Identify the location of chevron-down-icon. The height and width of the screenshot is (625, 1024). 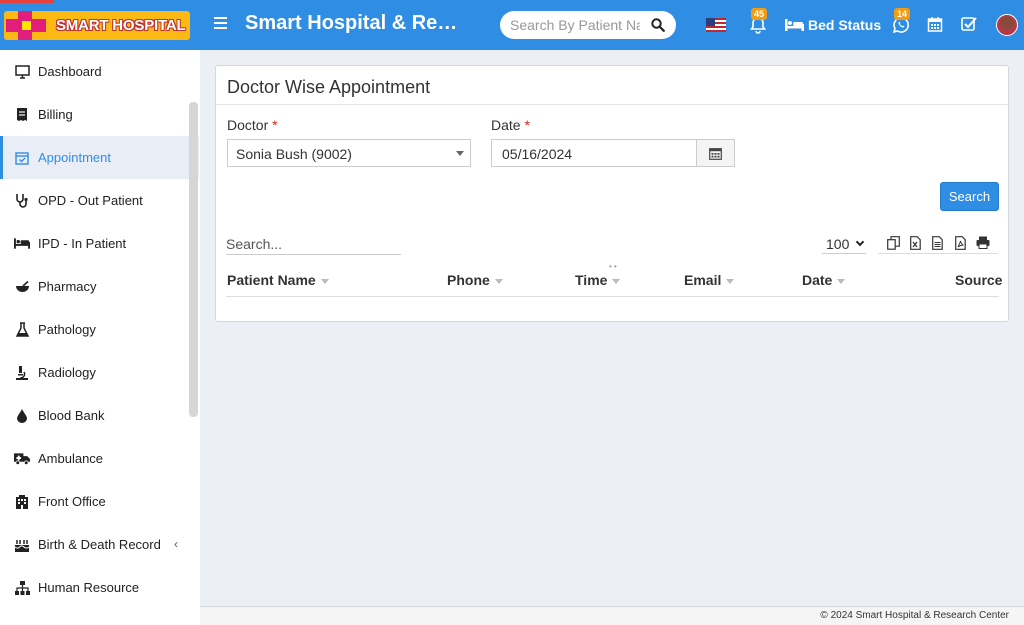
(860, 242).